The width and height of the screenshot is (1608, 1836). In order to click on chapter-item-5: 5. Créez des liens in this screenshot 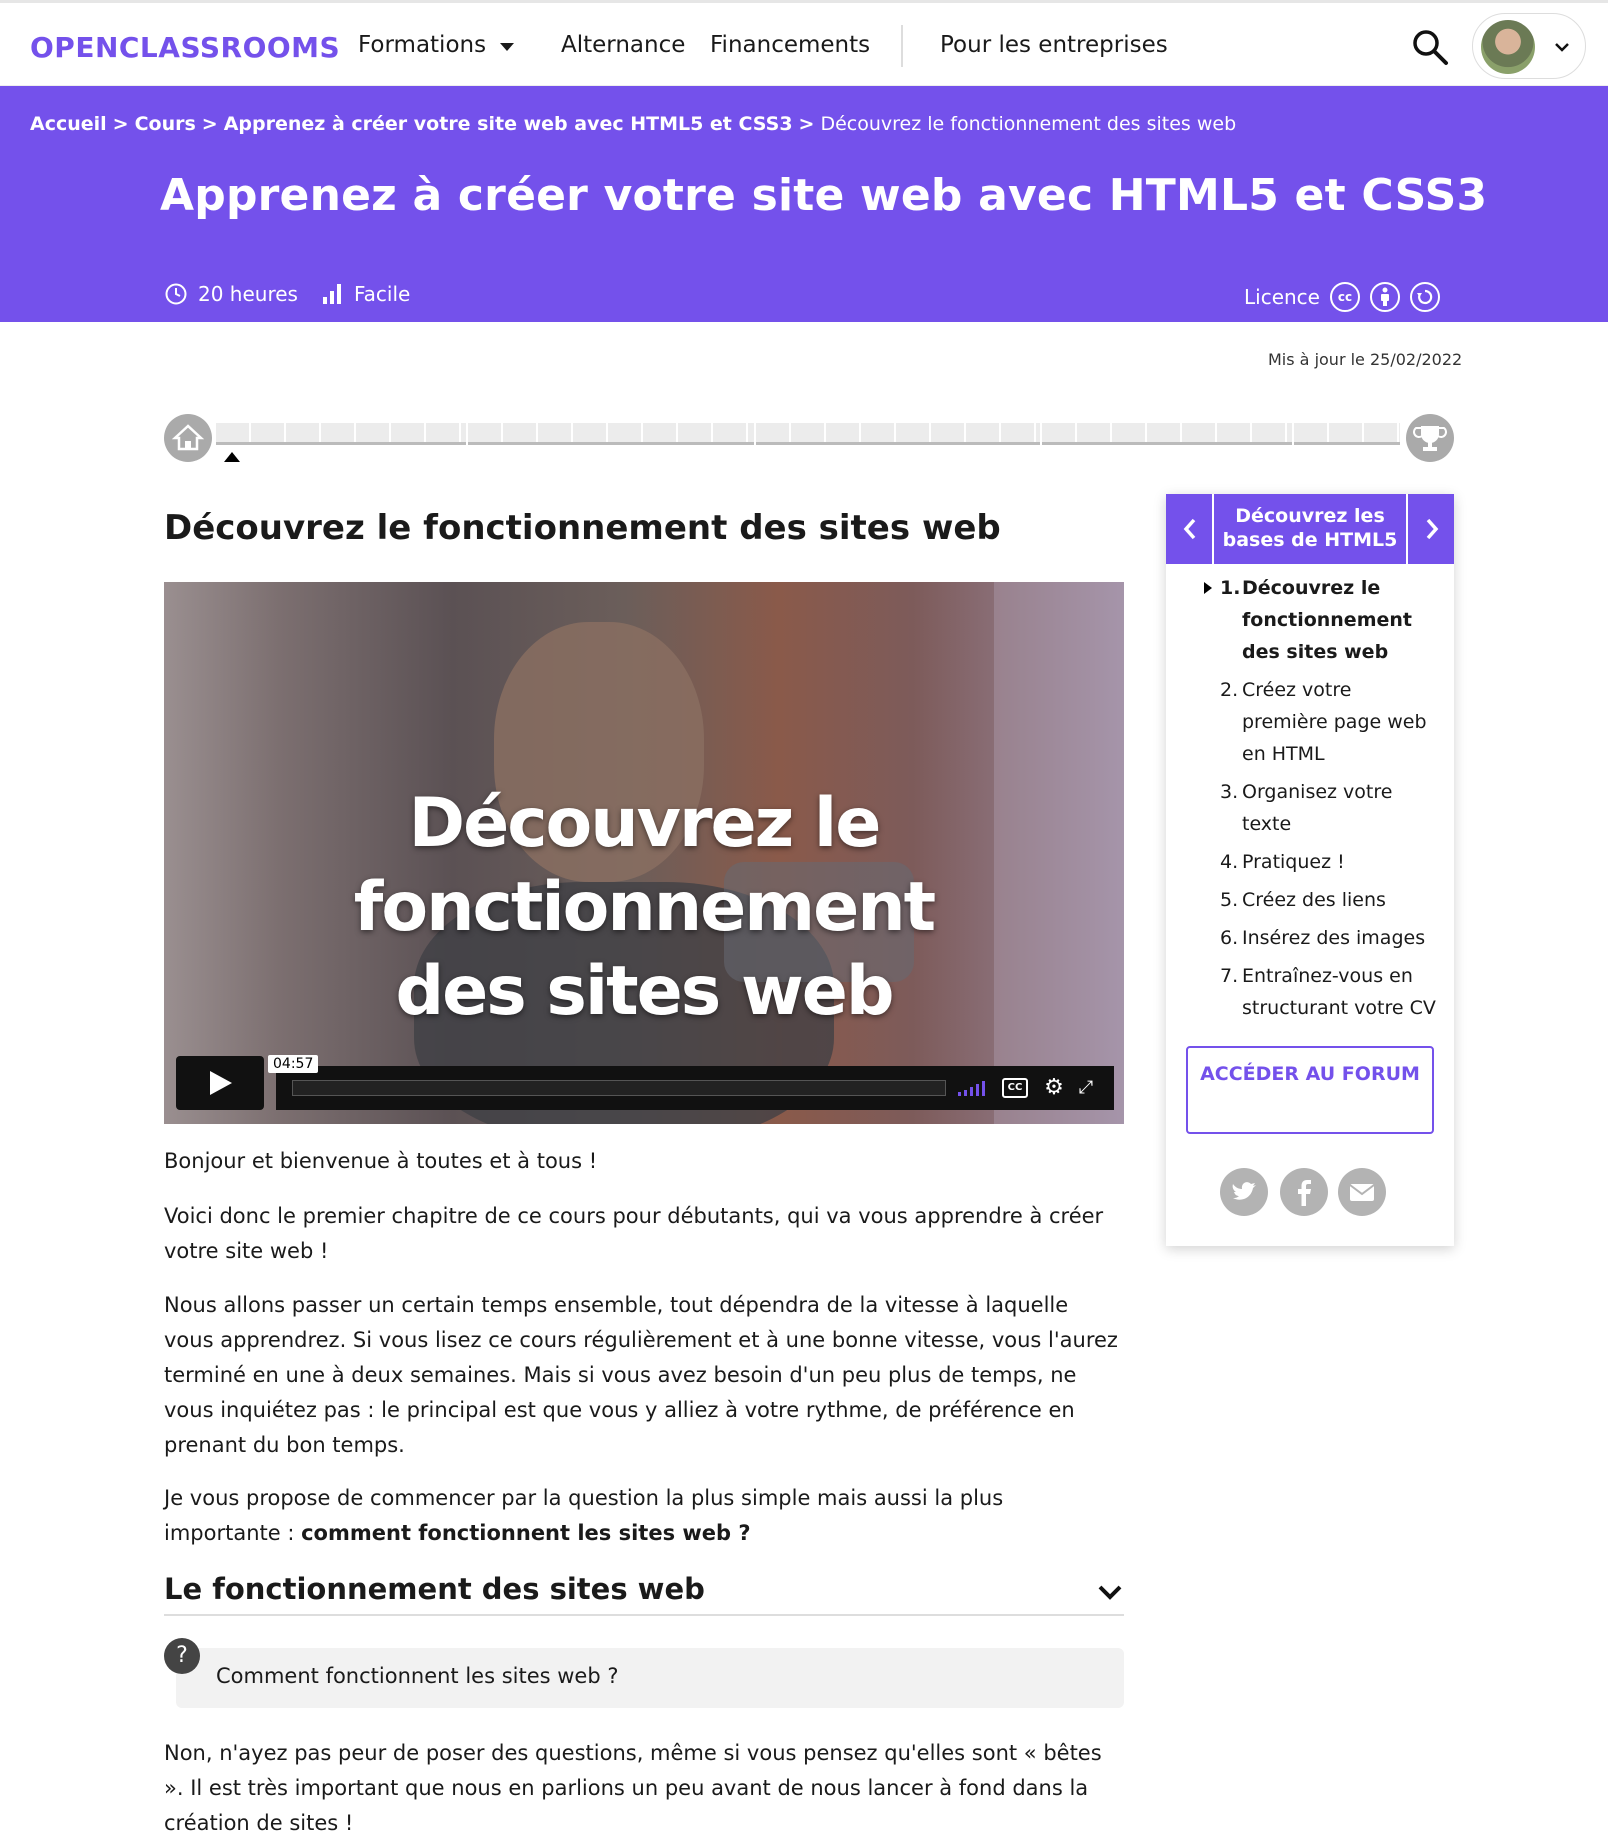, I will do `click(1310, 900)`.